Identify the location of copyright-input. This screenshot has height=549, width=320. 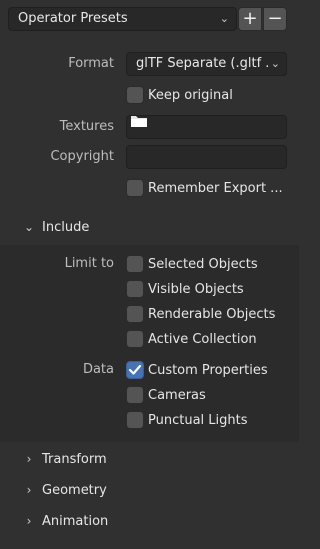
(206, 157).